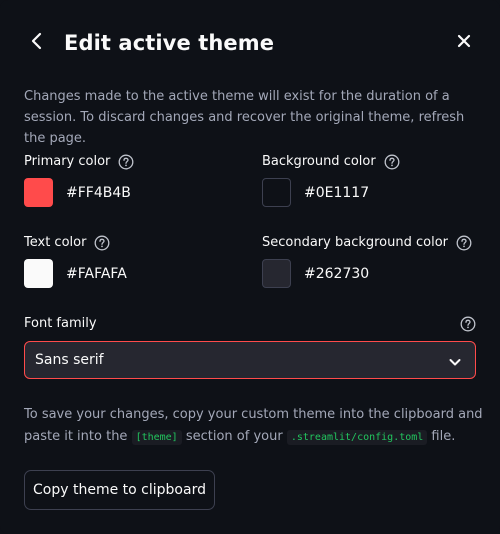  I want to click on primary-color-label: Primary color, so click(79, 162).